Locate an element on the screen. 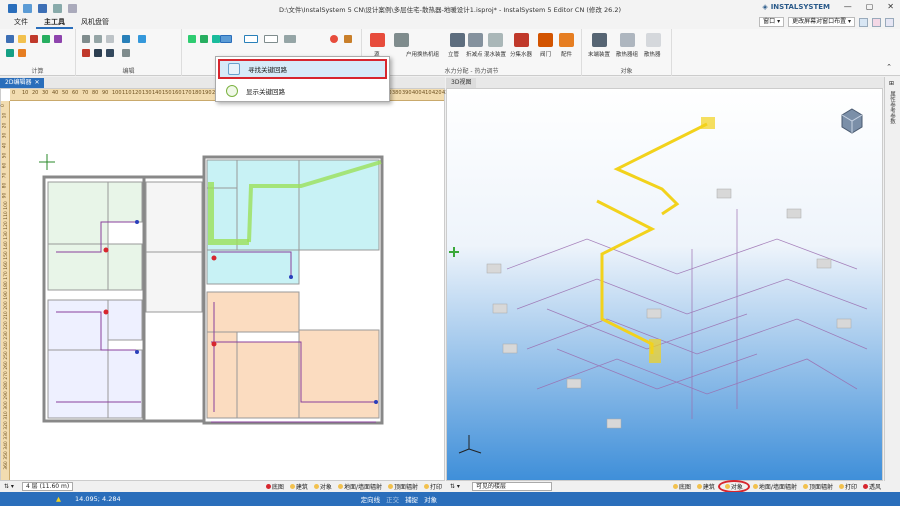 This screenshot has width=900, height=506. nav-3d-icon: ⇅ ▾ is located at coordinates (455, 486).